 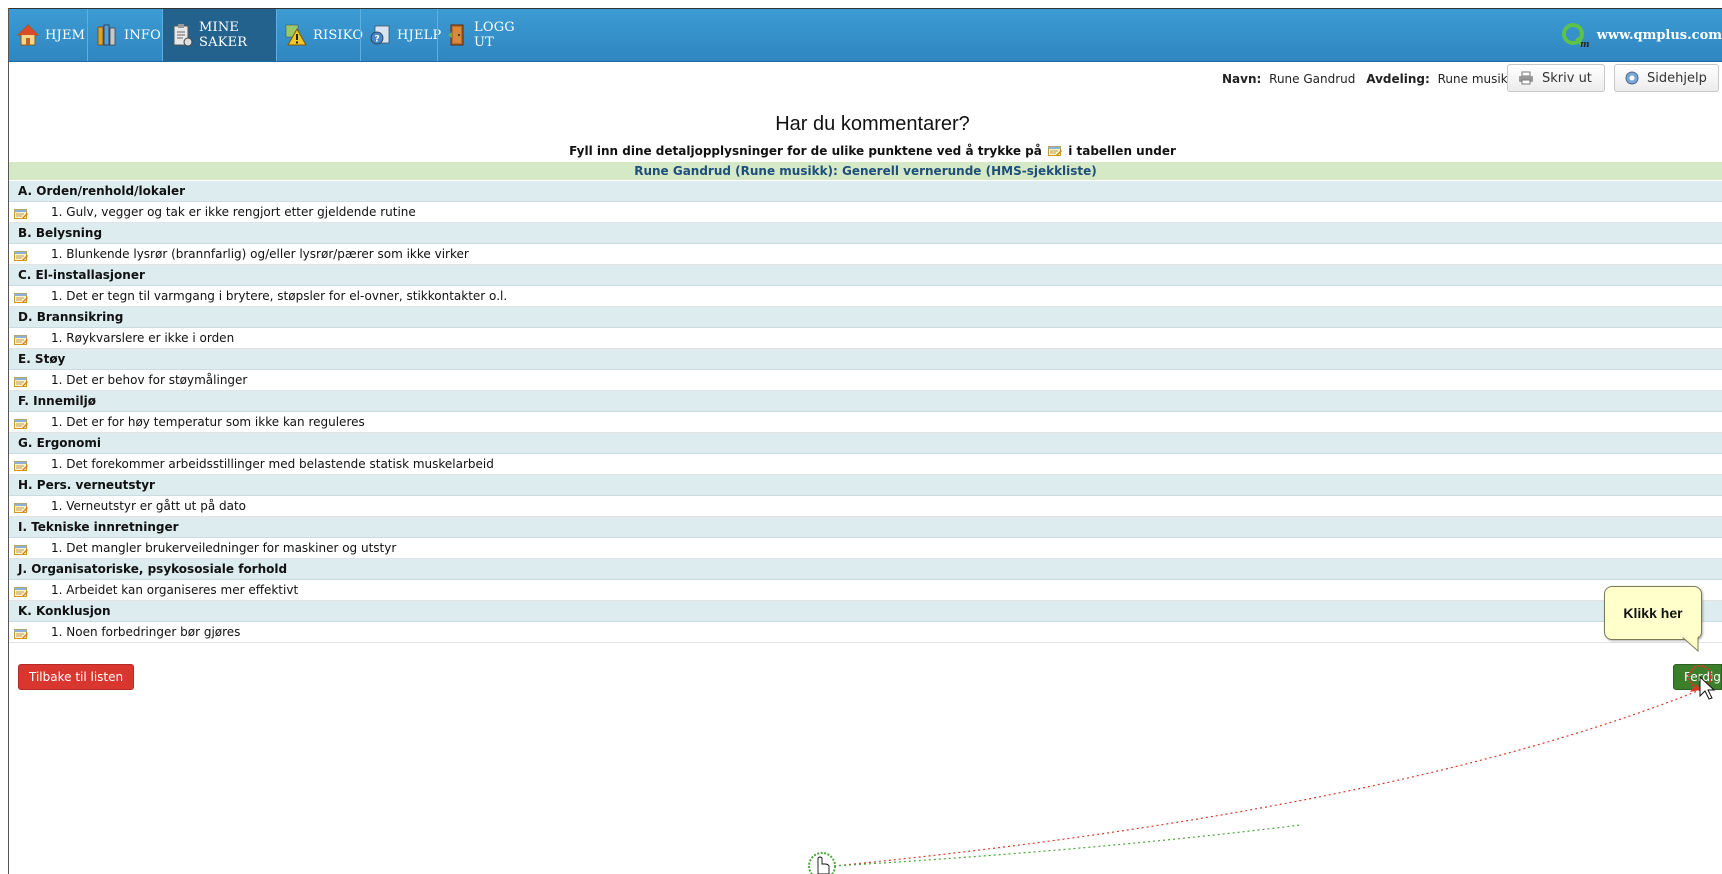 I want to click on help-icon: ?, so click(x=380, y=35).